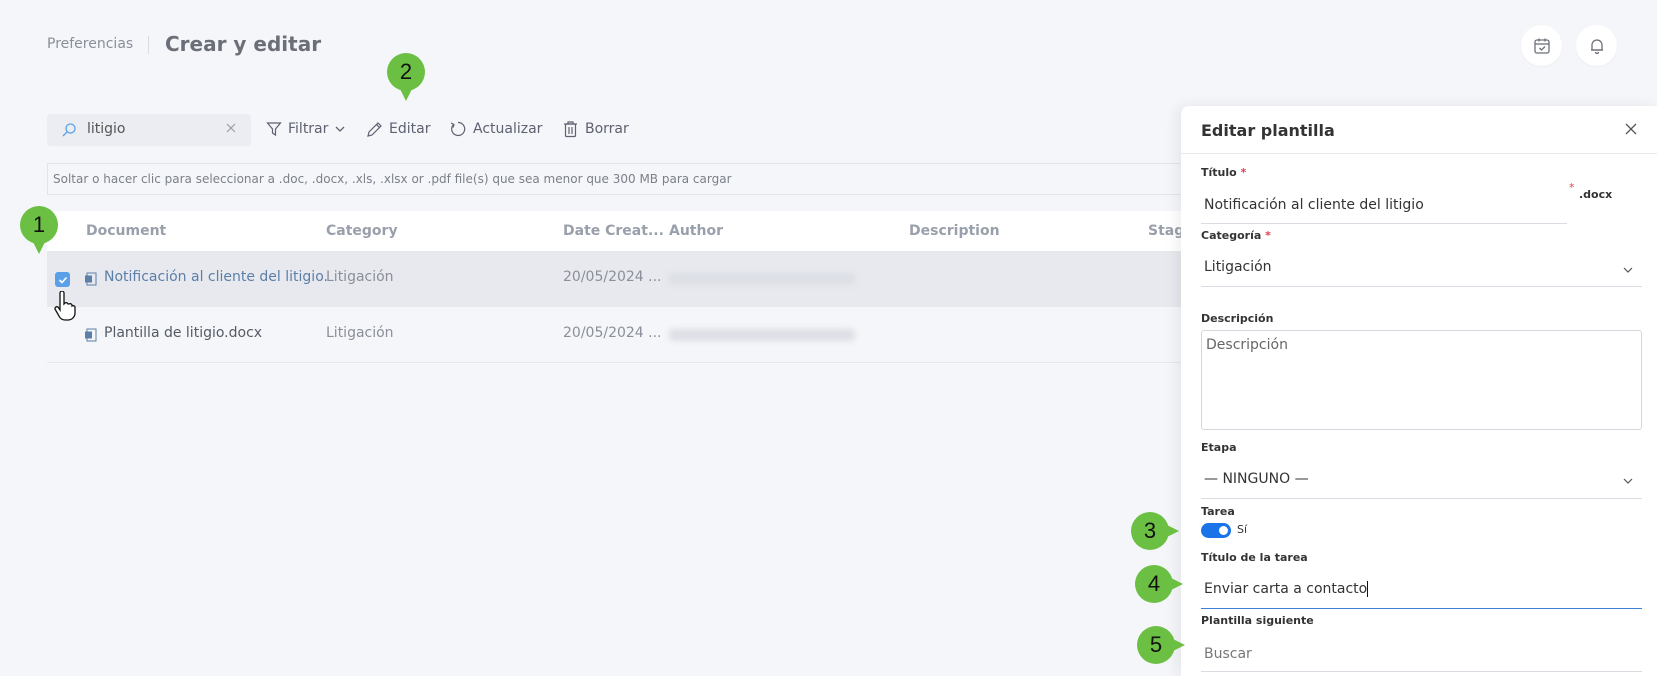 Image resolution: width=1657 pixels, height=676 pixels. Describe the element at coordinates (106, 129) in the screenshot. I see `search-input: litigio` at that location.